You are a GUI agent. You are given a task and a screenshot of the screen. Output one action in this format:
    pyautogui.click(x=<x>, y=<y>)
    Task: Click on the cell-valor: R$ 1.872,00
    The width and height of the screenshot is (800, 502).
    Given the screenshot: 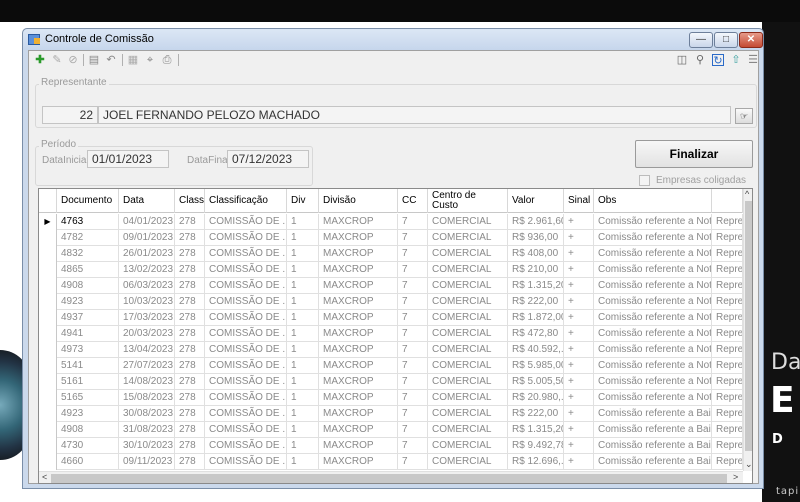 What is the action you would take?
    pyautogui.click(x=536, y=318)
    